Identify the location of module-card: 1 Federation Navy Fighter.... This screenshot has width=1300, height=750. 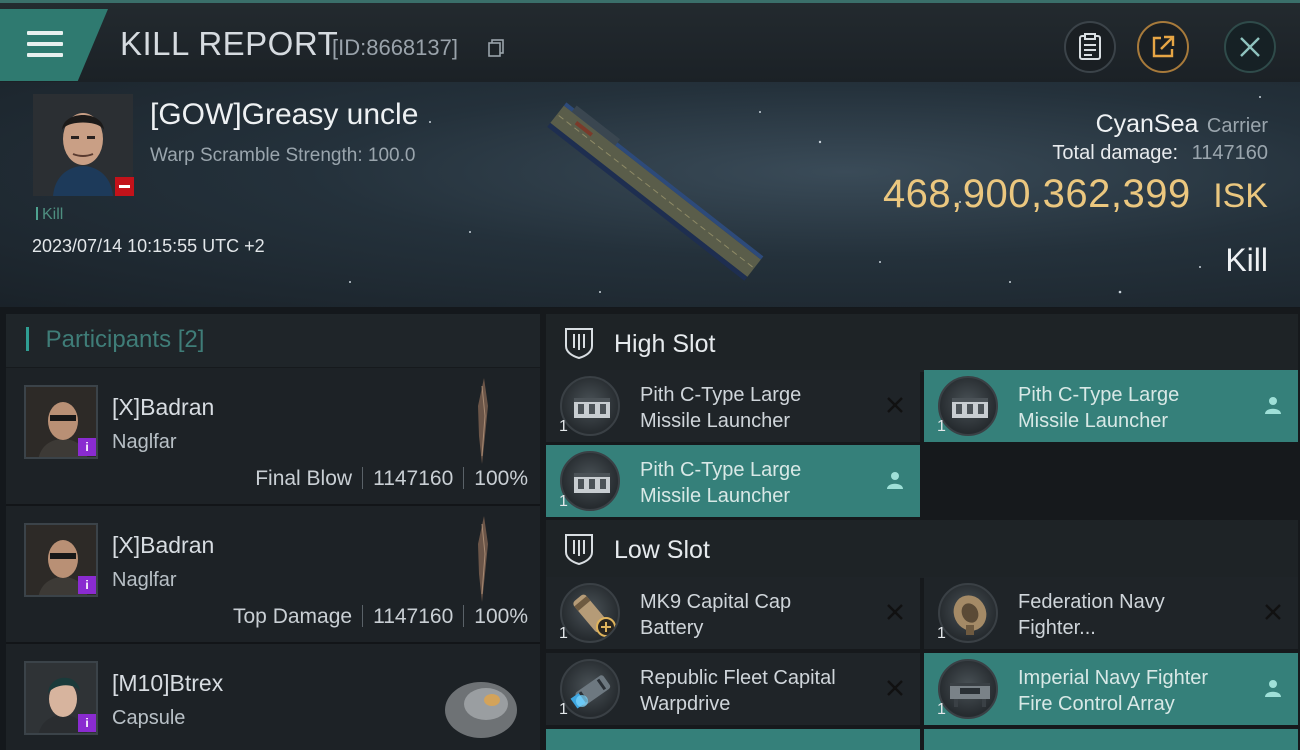
(1111, 613).